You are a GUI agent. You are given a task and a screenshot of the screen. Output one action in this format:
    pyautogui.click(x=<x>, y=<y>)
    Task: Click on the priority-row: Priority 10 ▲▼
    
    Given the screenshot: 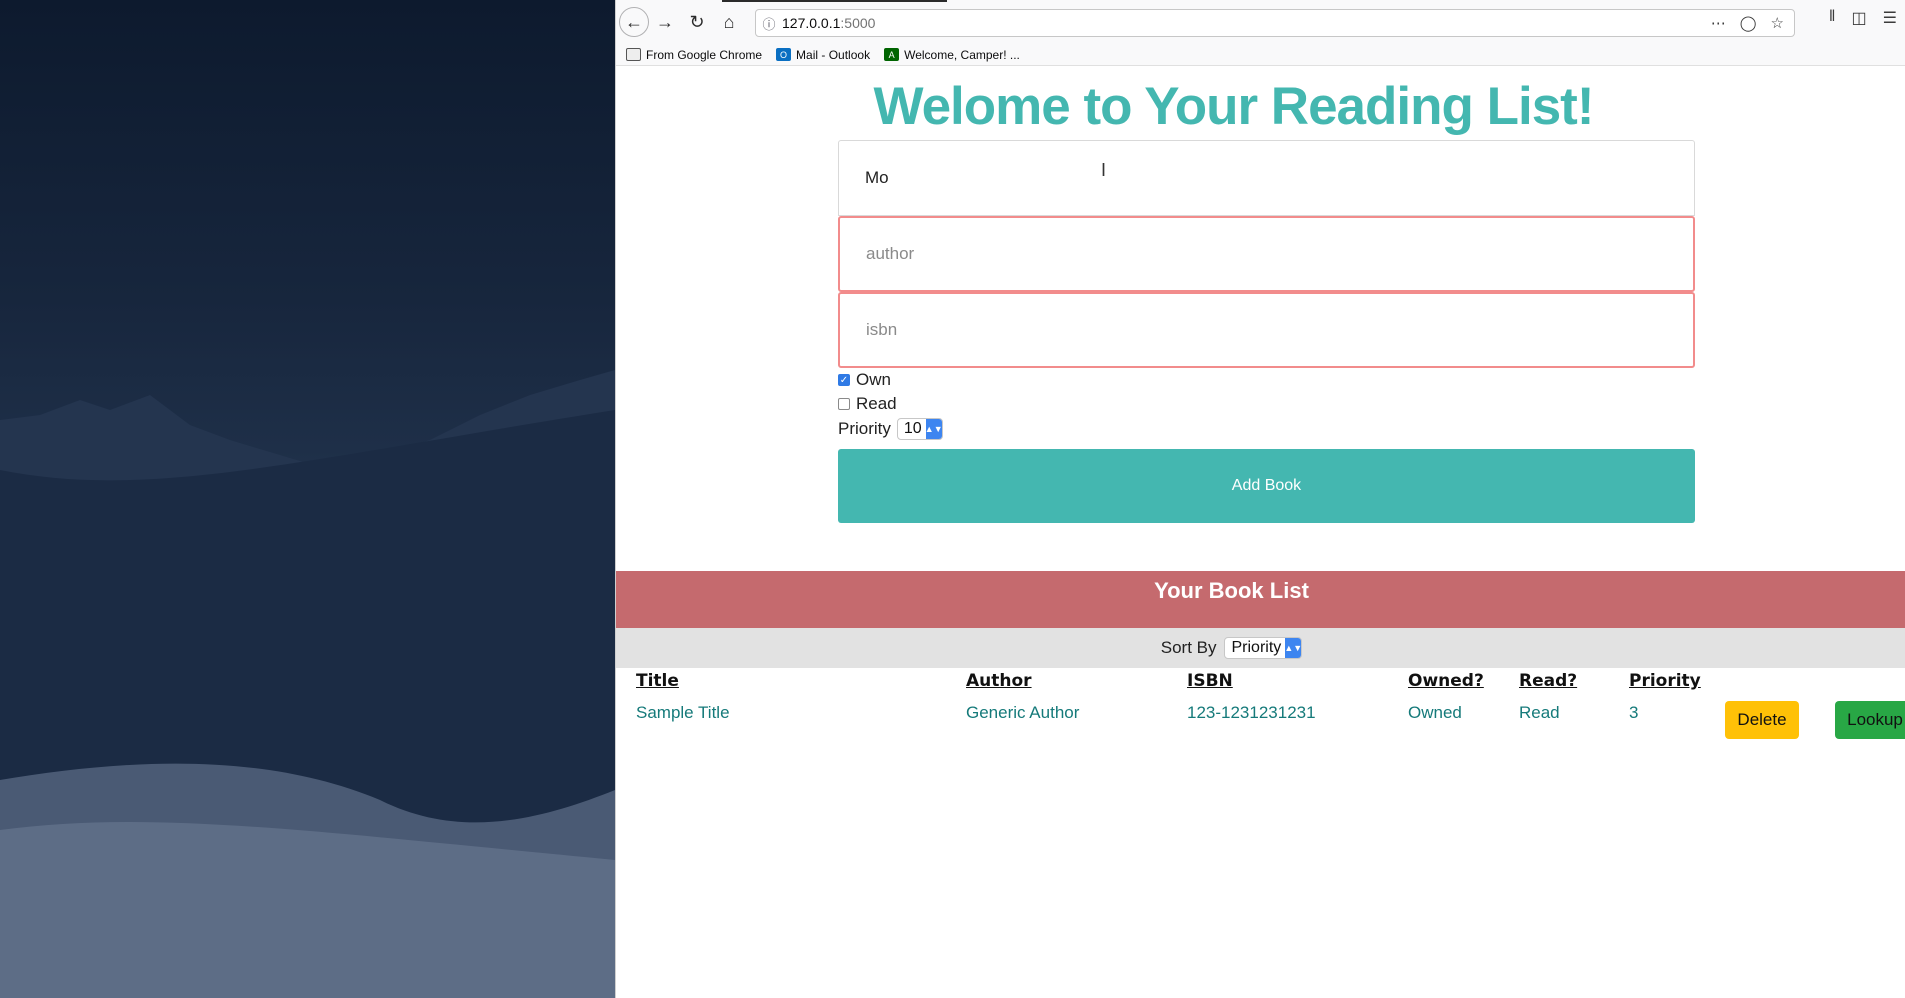 What is the action you would take?
    pyautogui.click(x=890, y=429)
    